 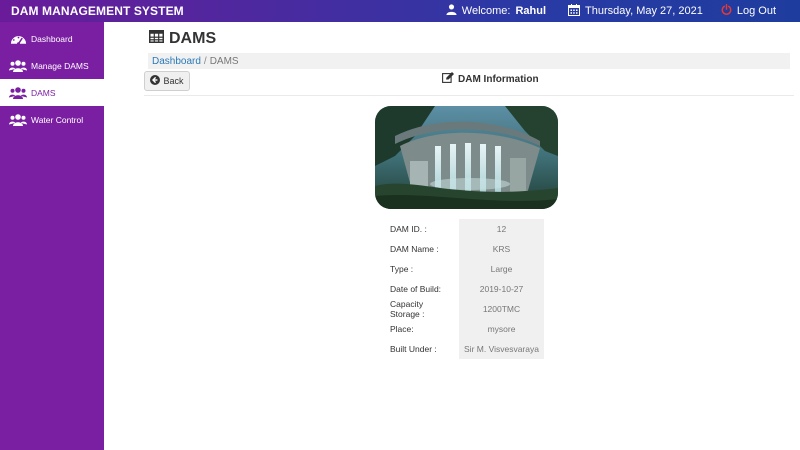 I want to click on build-date-label: Date of Build:, so click(x=416, y=289).